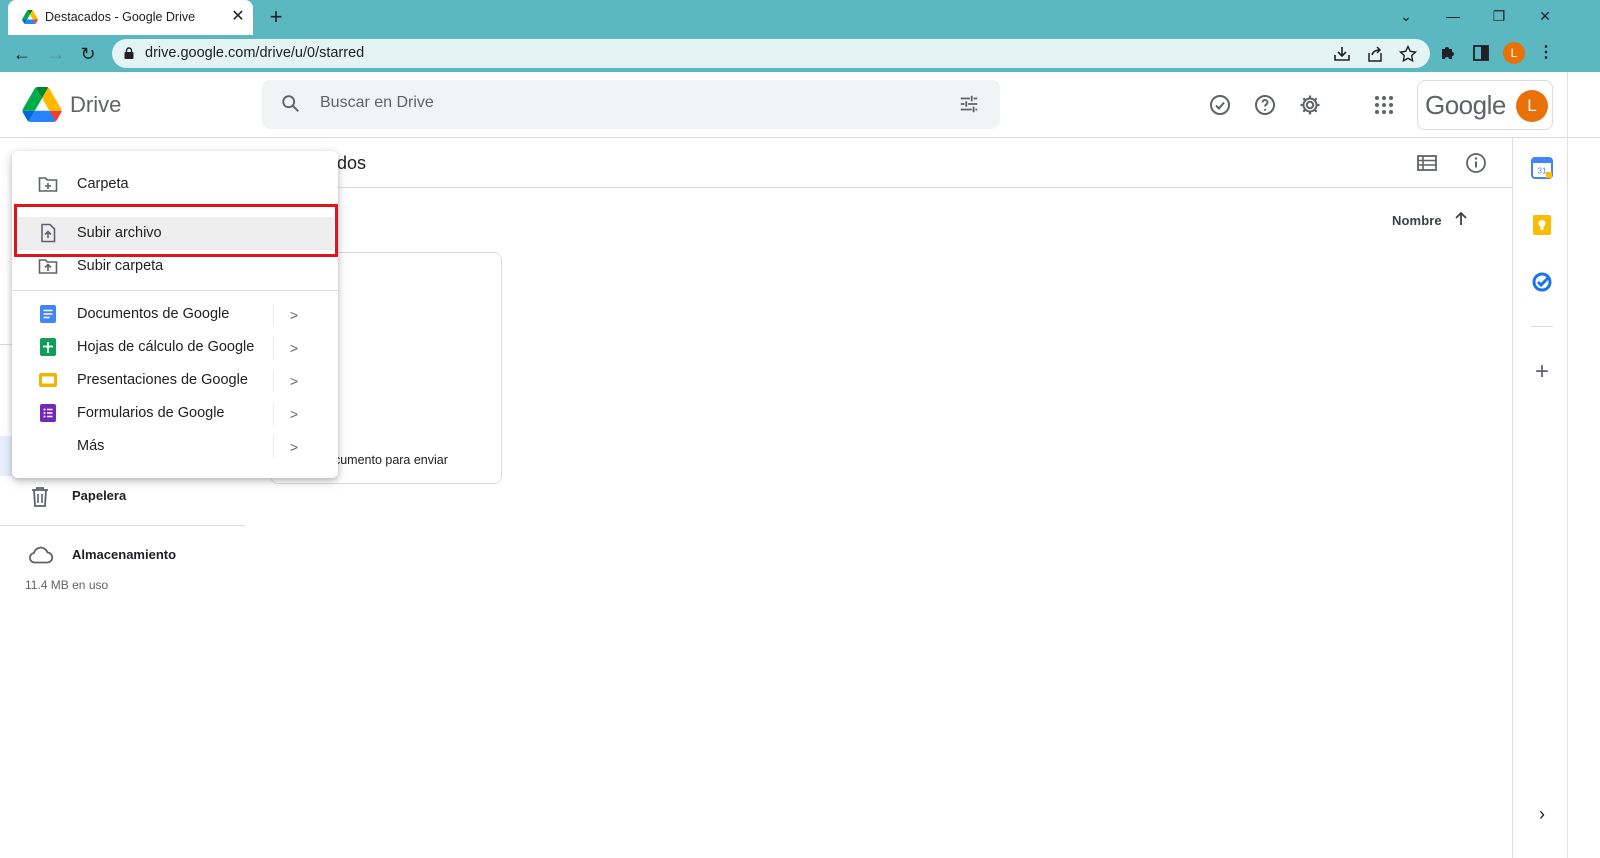 The height and width of the screenshot is (858, 1600). Describe the element at coordinates (175, 290) in the screenshot. I see `menu-divider` at that location.